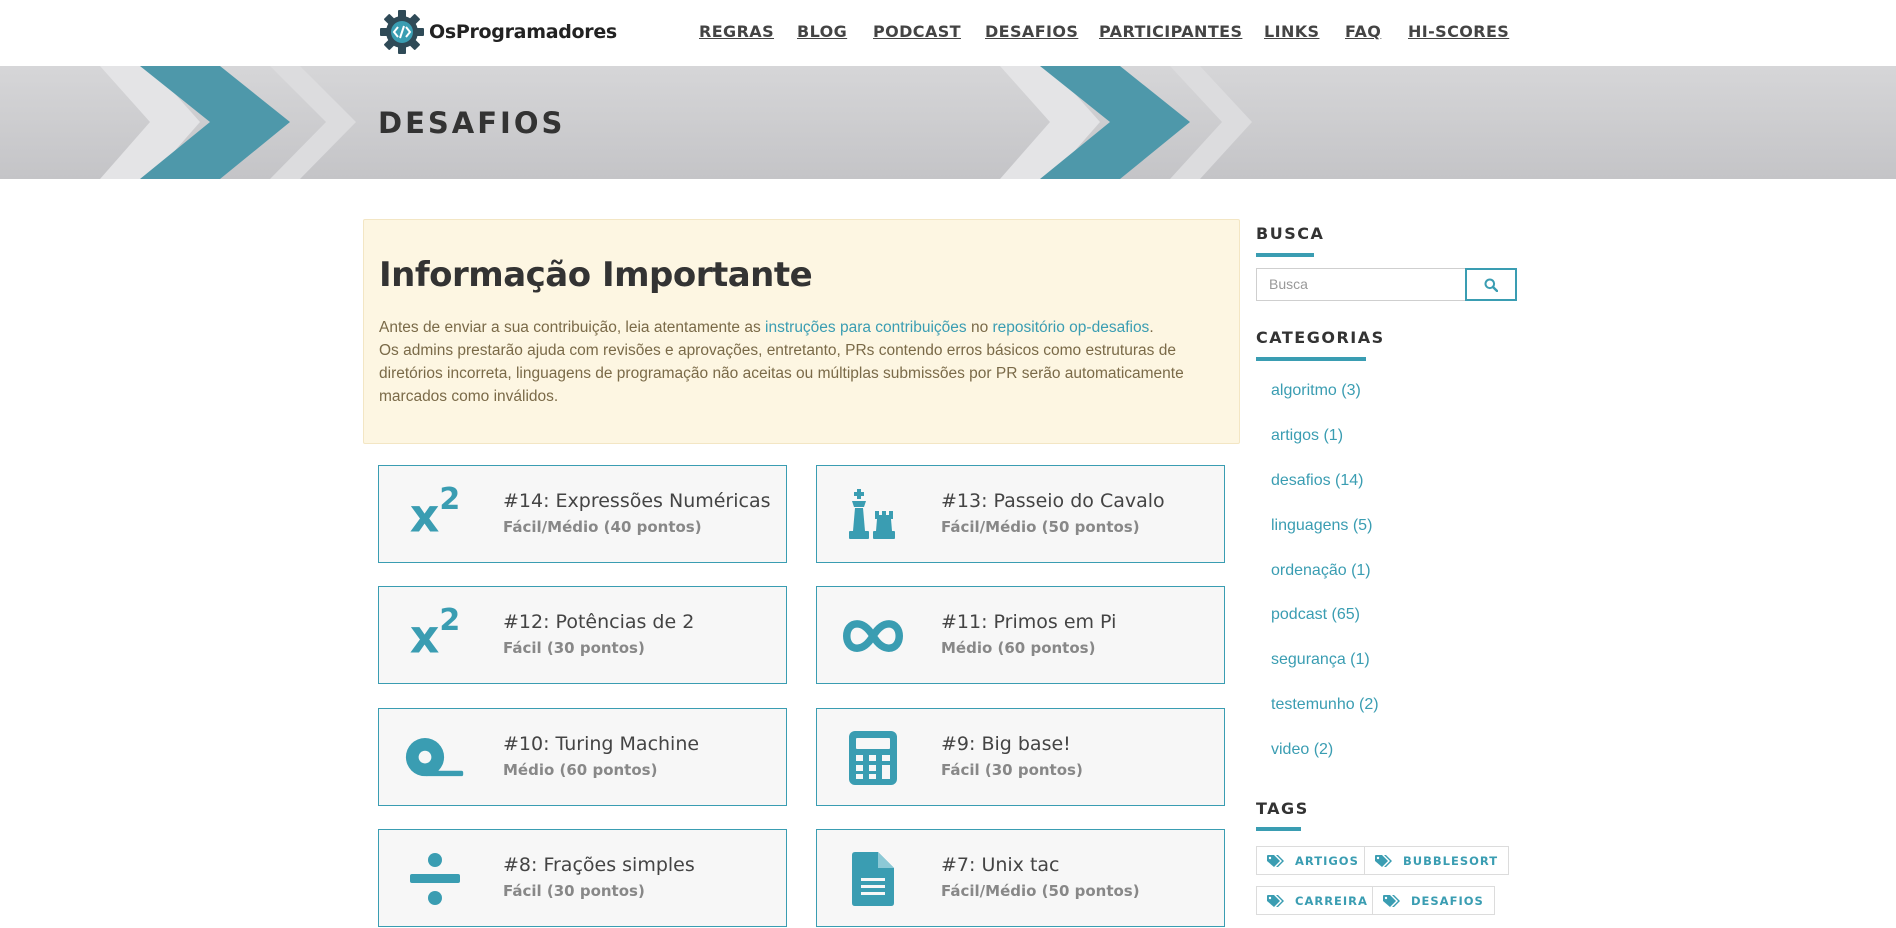 This screenshot has height=928, width=1896. I want to click on category-video: video (2), so click(1302, 750).